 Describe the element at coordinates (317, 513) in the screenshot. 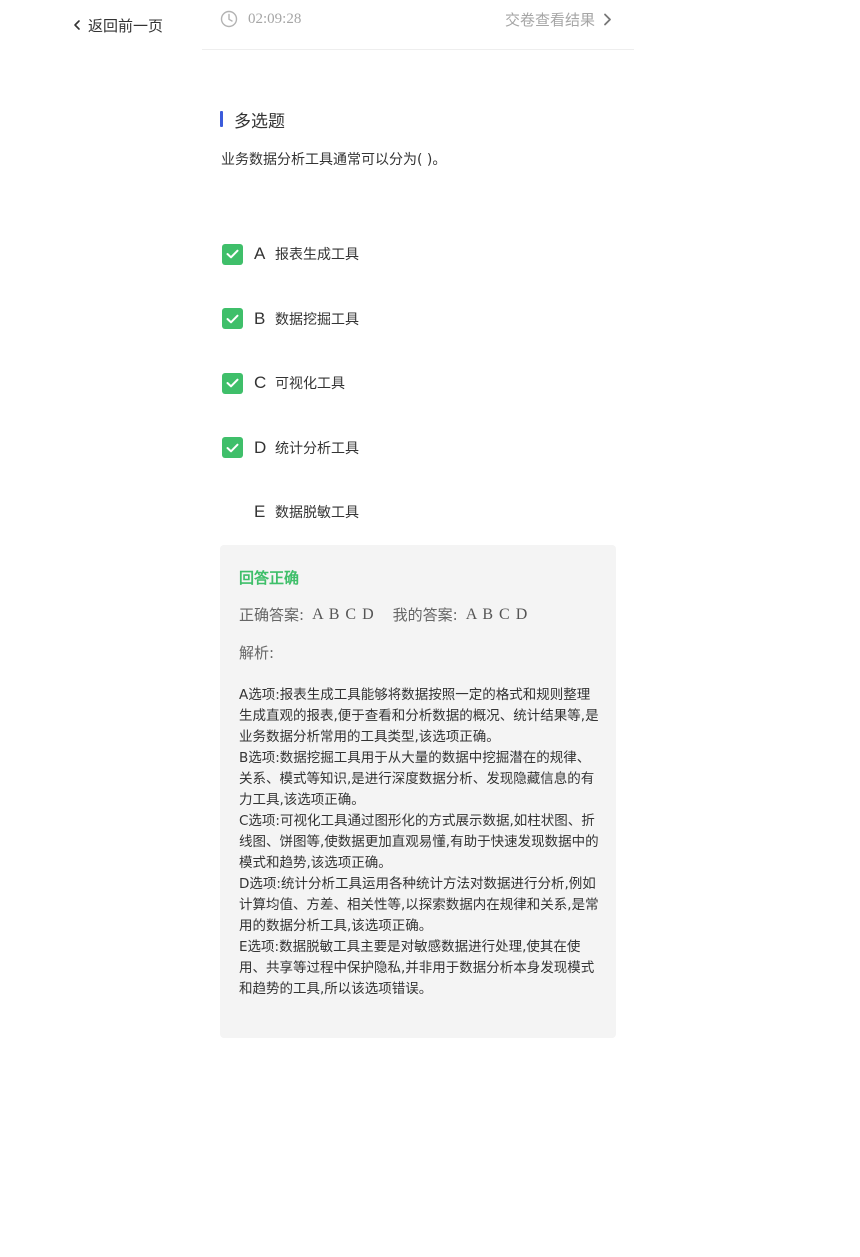

I see `option-text: 数据脱敏工具` at that location.